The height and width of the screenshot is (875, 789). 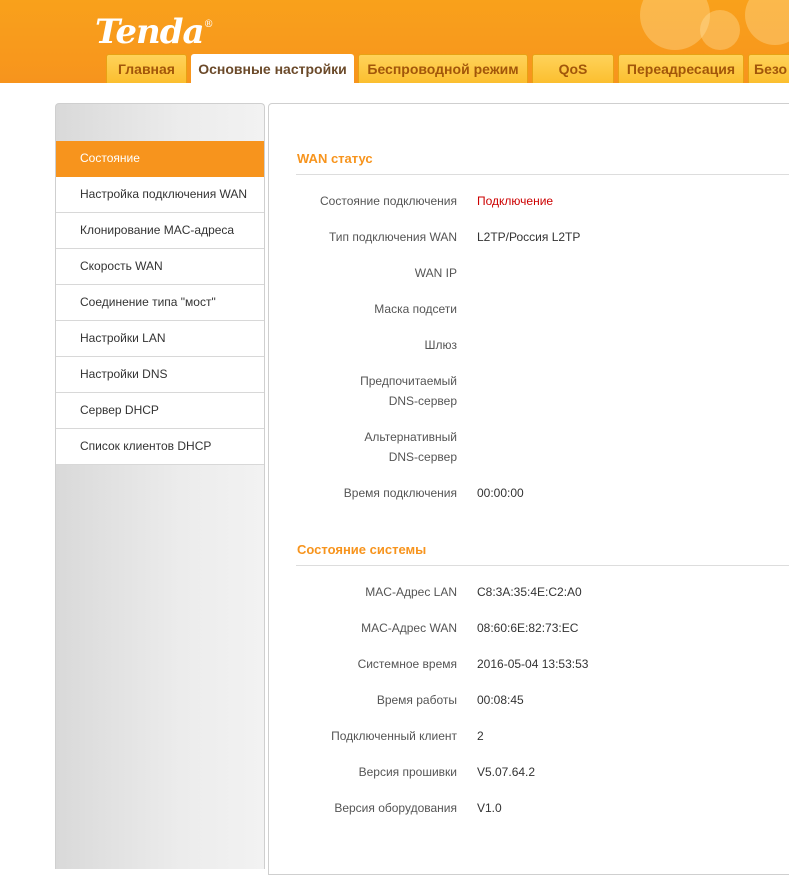 I want to click on system-time-label: Системное время, so click(x=407, y=664).